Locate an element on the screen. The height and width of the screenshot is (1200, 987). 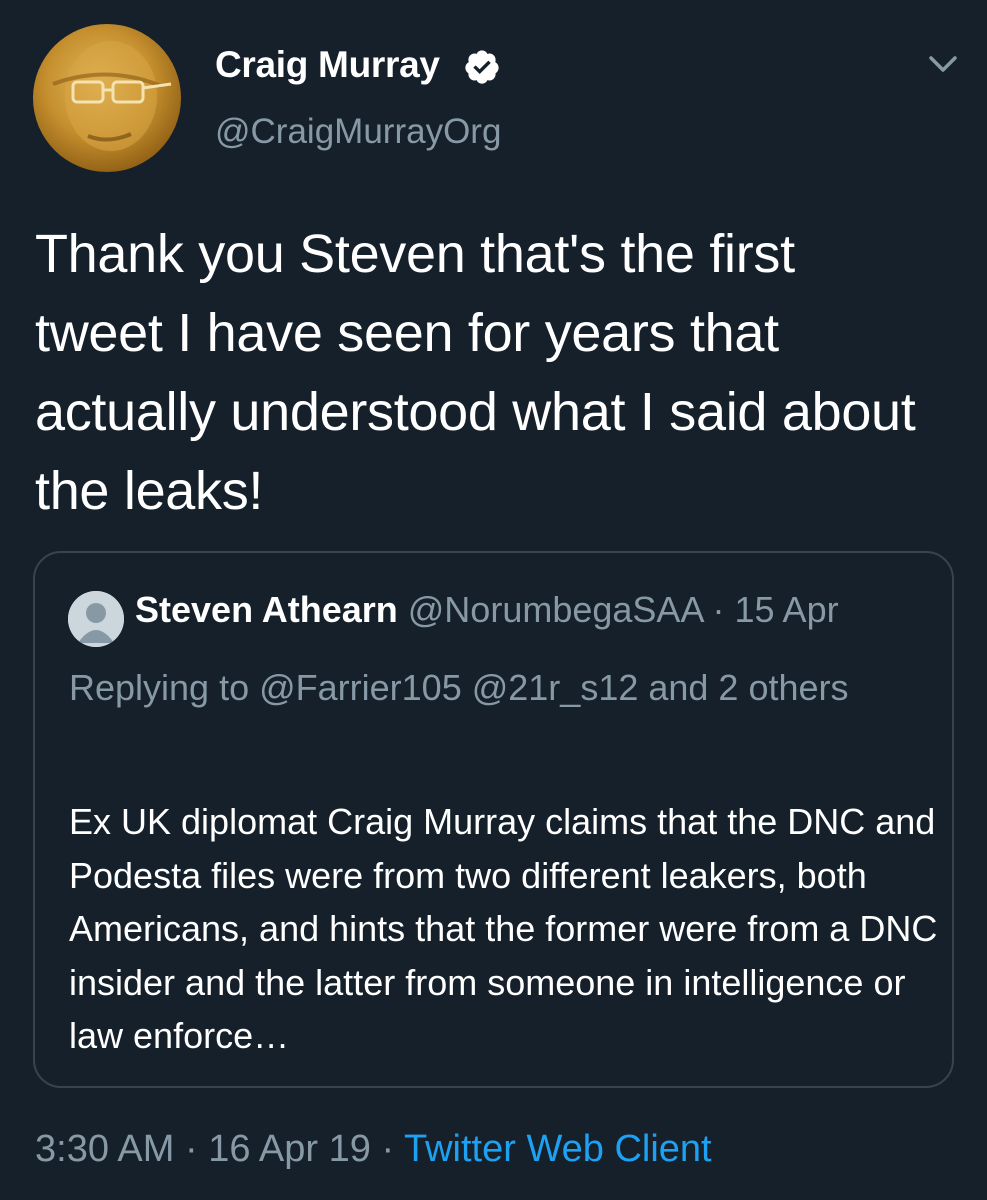
tweet-metadata: 3:30 AM · 16 Apr 19 · Twitter Web Client is located at coordinates (373, 1149).